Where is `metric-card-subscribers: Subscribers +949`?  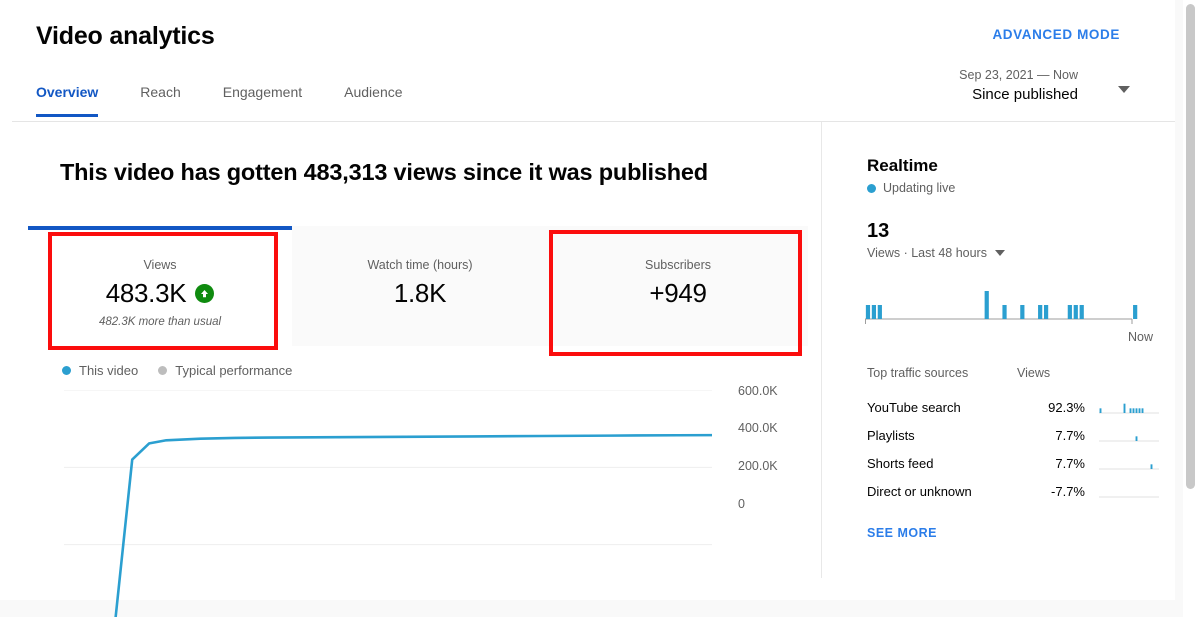 metric-card-subscribers: Subscribers +949 is located at coordinates (678, 286).